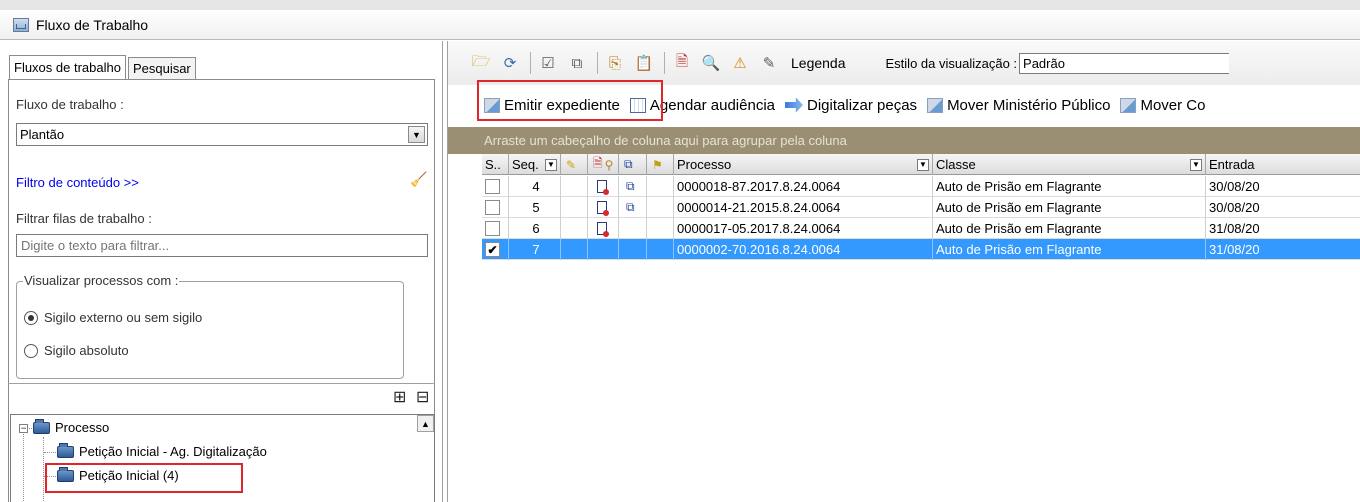 The width and height of the screenshot is (1360, 502). What do you see at coordinates (1162, 105) in the screenshot?
I see `mover-co-button: Mover Co` at bounding box center [1162, 105].